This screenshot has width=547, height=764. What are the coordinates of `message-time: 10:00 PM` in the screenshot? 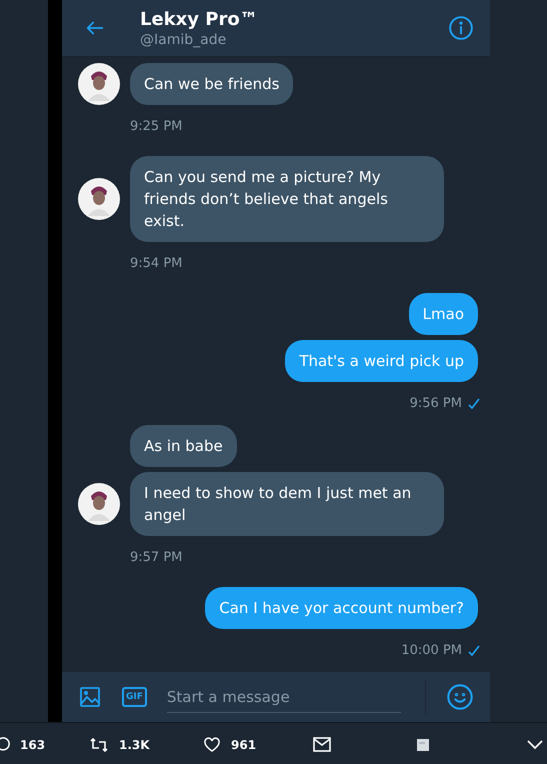 It's located at (431, 650).